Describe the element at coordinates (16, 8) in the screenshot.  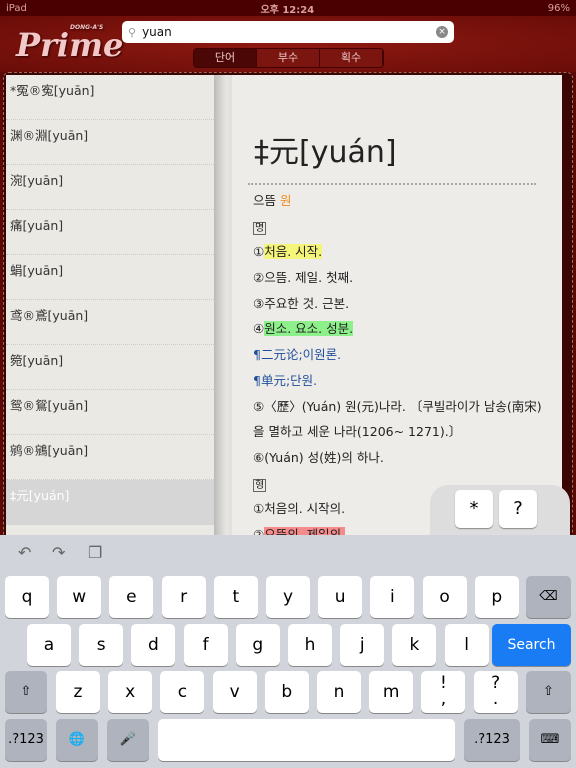
I see `device-label: iPad` at that location.